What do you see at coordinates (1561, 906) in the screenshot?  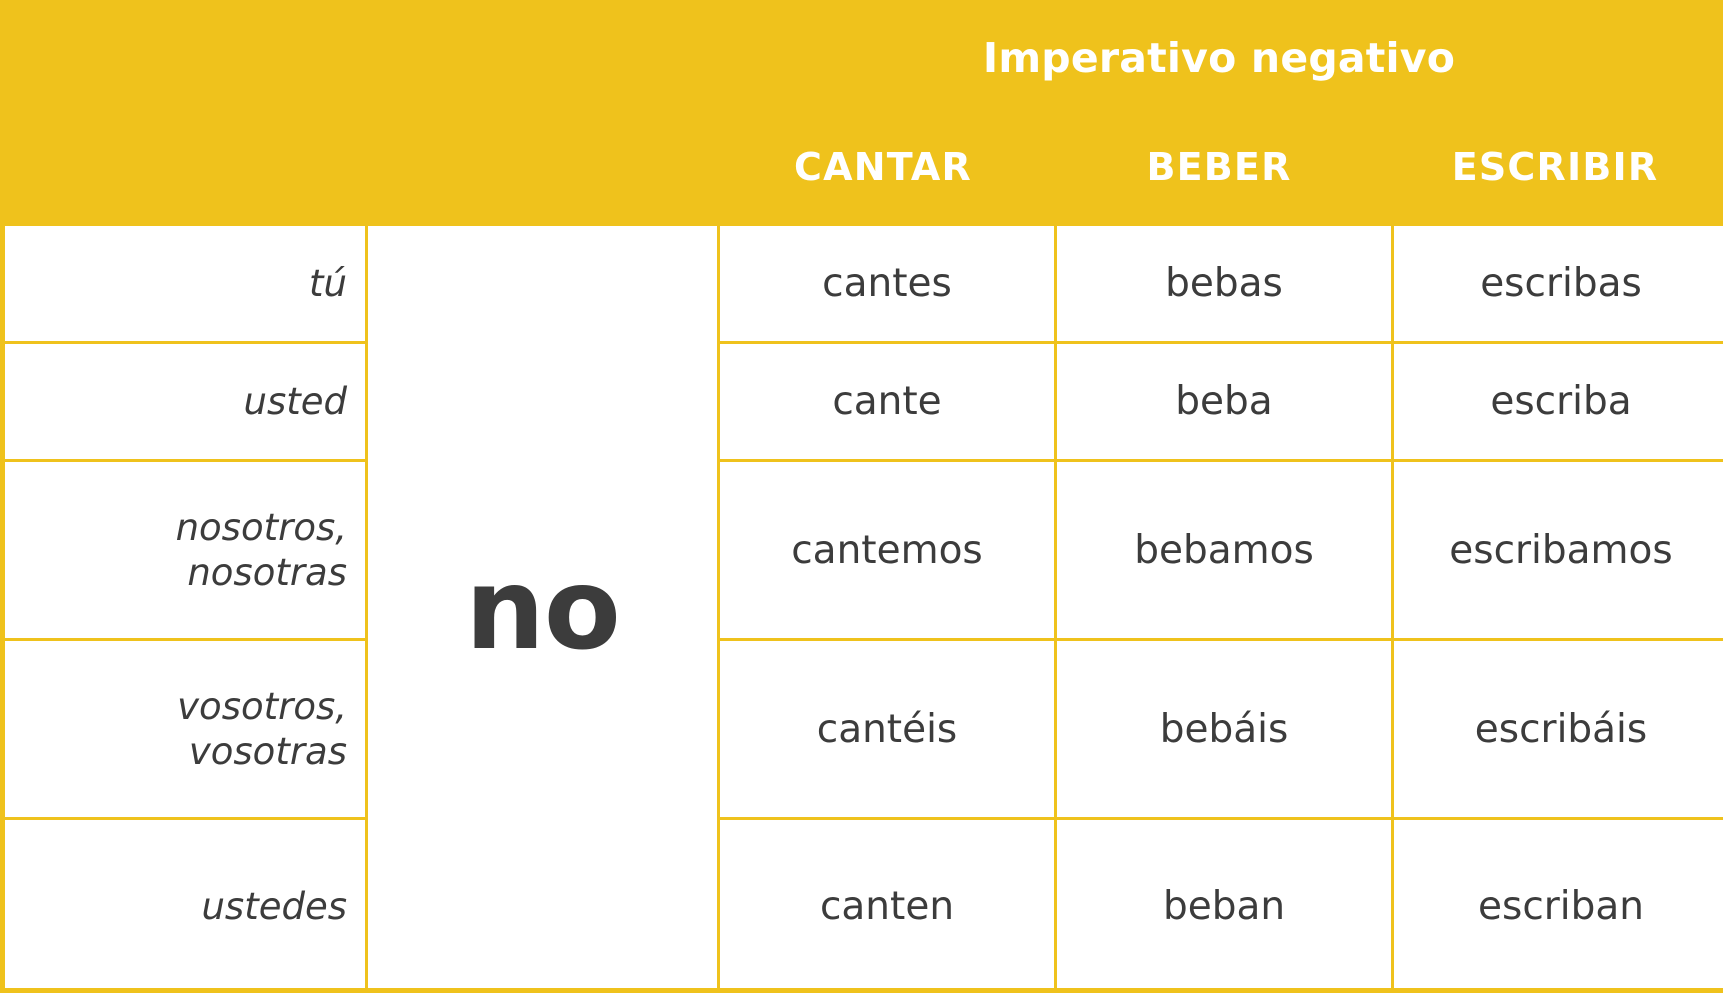 I see `conjugation-cell-escribir: escriban` at bounding box center [1561, 906].